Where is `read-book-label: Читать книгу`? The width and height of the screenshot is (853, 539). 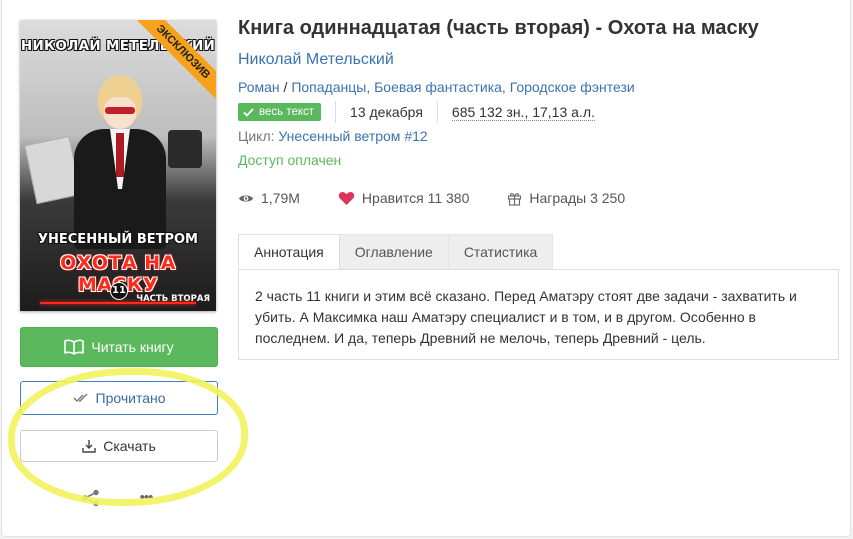
read-book-label: Читать книгу is located at coordinates (132, 347).